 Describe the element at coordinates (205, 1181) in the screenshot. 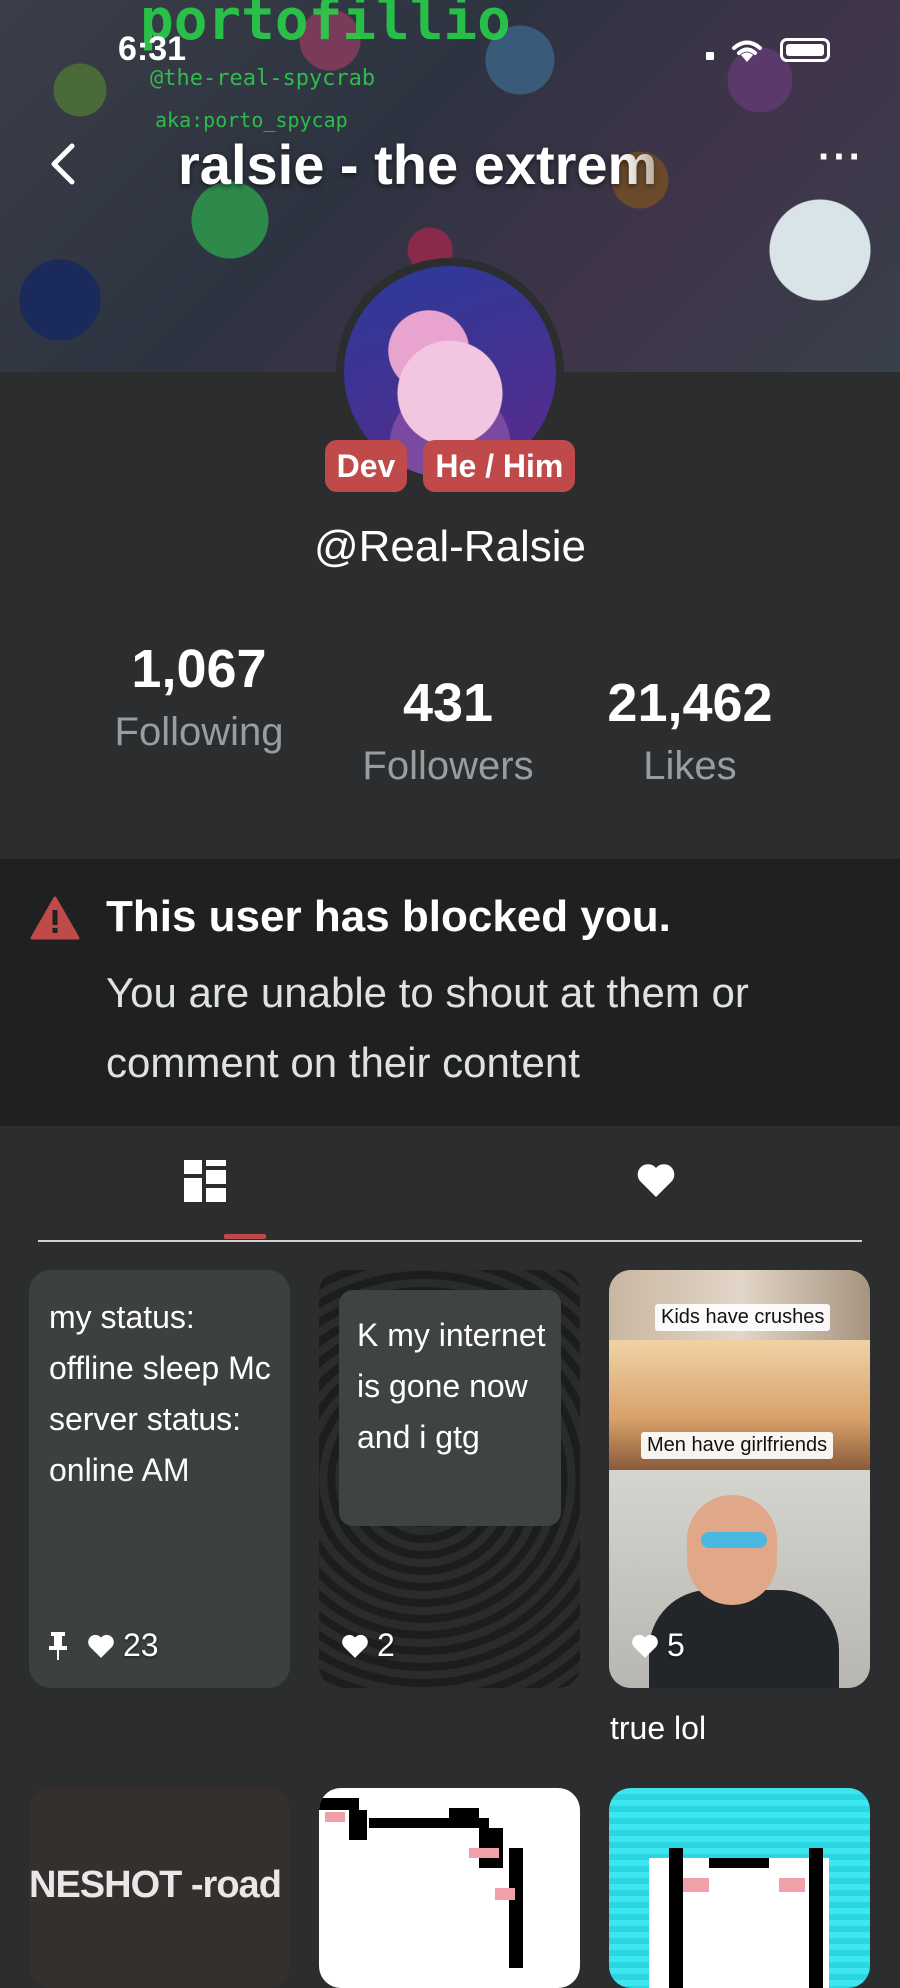

I see `grid-icon` at that location.